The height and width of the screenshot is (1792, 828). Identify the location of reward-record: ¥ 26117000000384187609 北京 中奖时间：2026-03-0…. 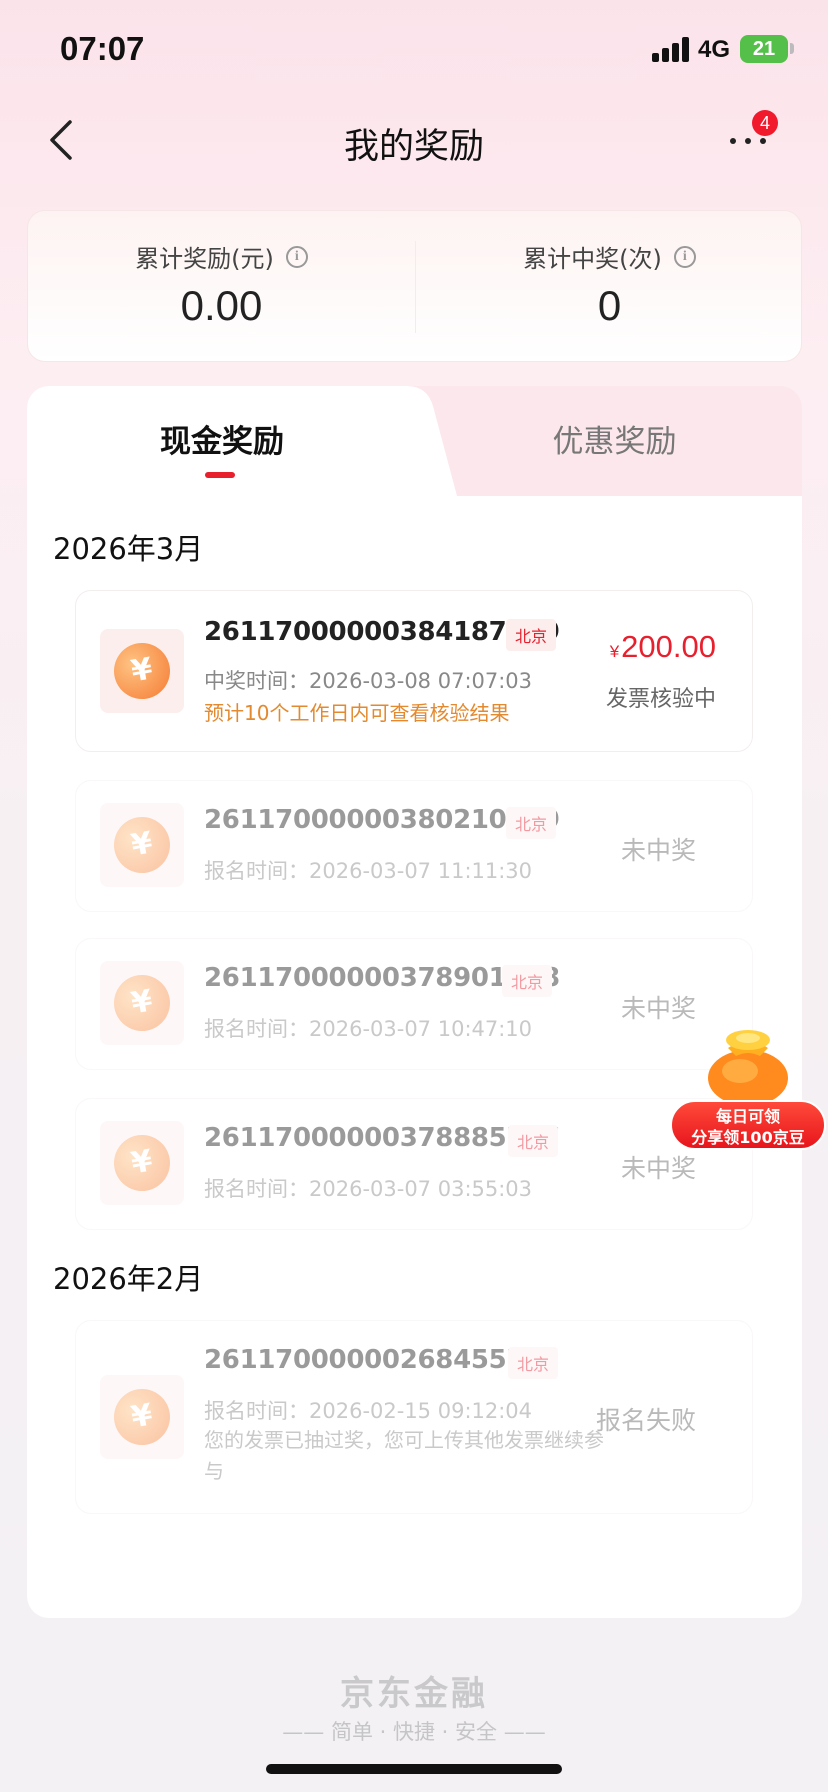
(414, 671).